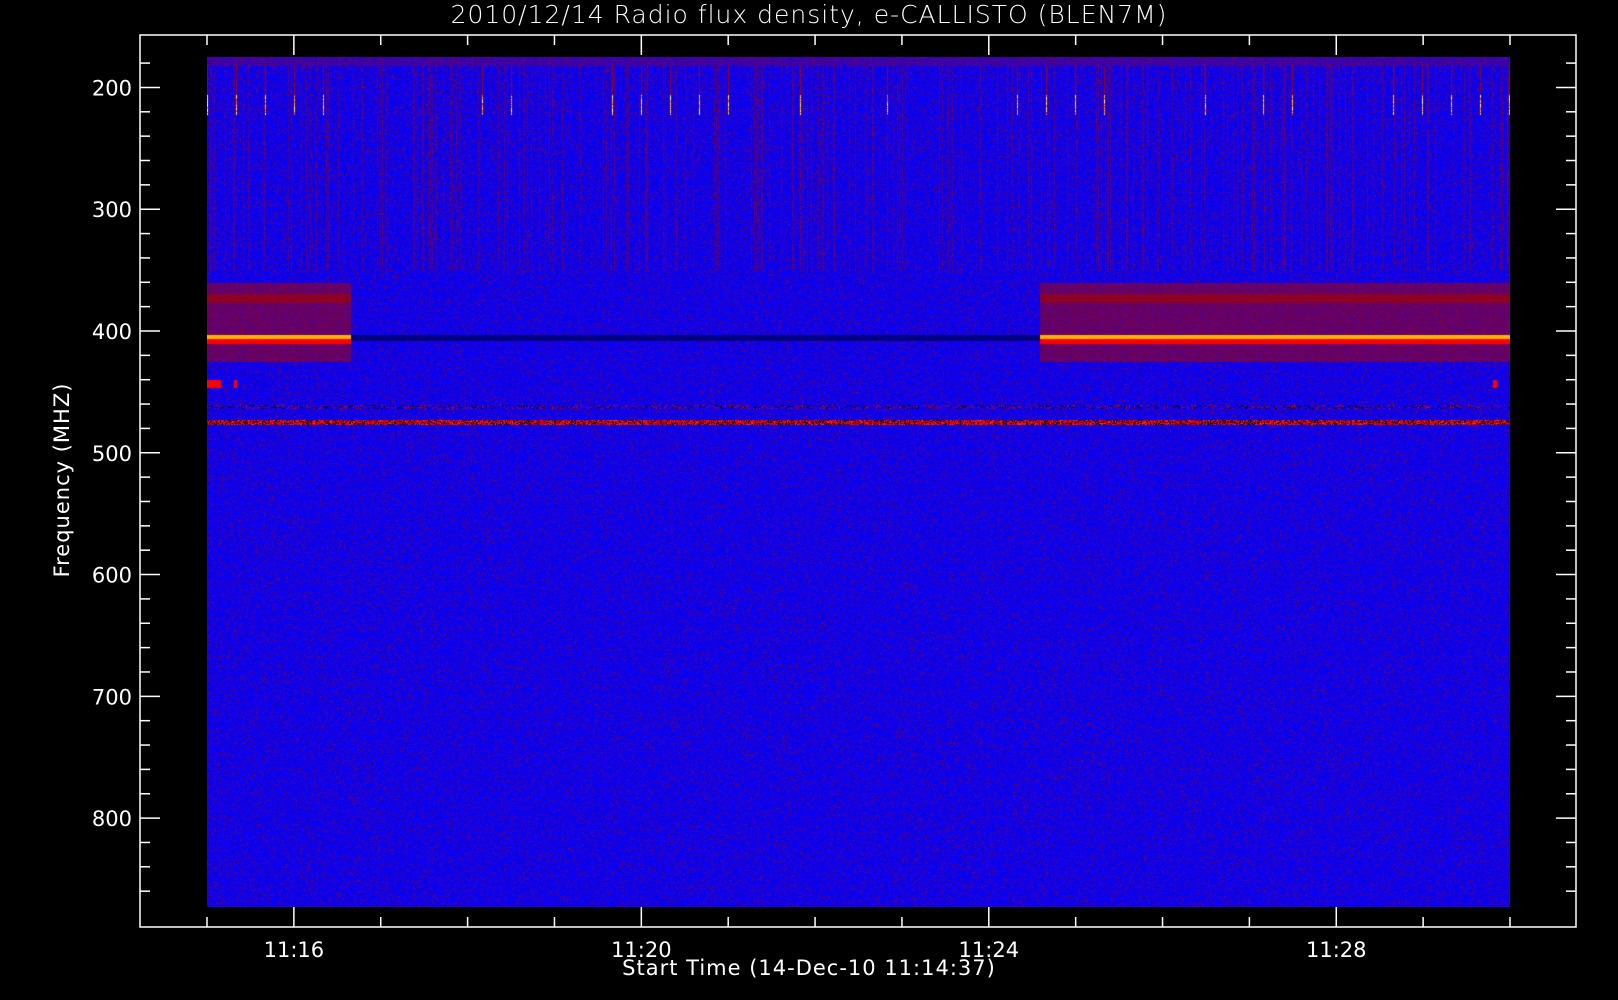  Describe the element at coordinates (62, 480) in the screenshot. I see `y-axis-label: Frequency (MHZ)` at that location.